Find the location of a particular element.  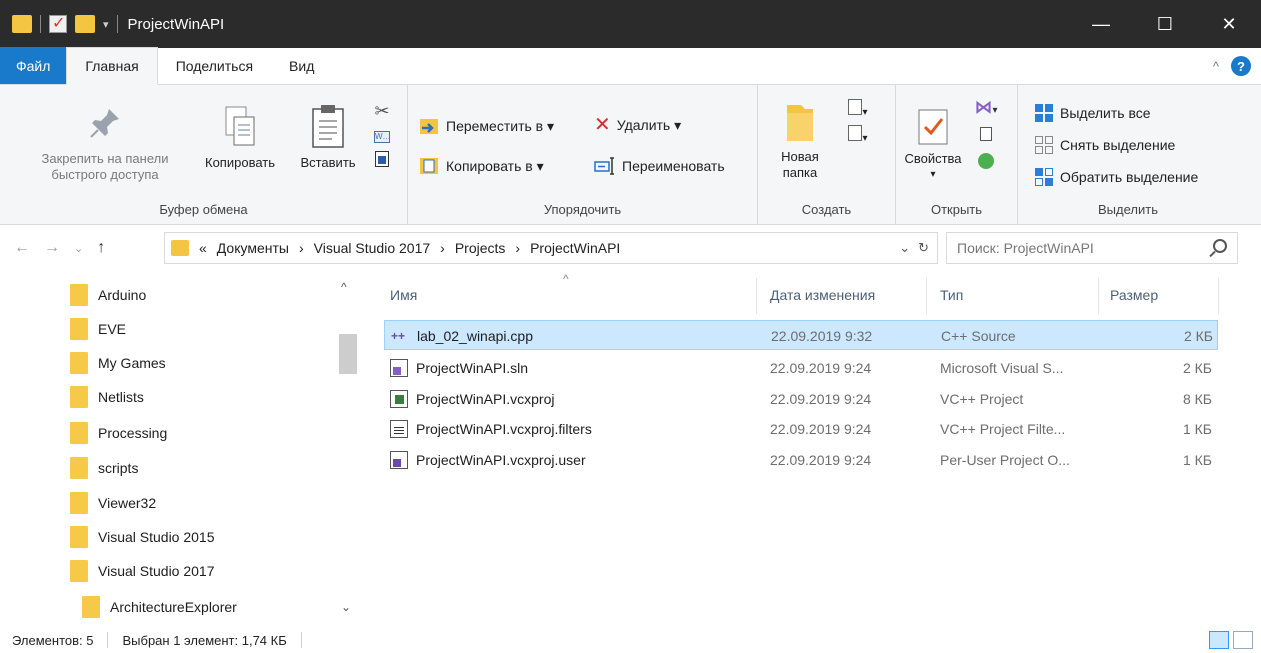

nav-item-visual-studio-2017: Visual Studio 2017 is located at coordinates (142, 571).